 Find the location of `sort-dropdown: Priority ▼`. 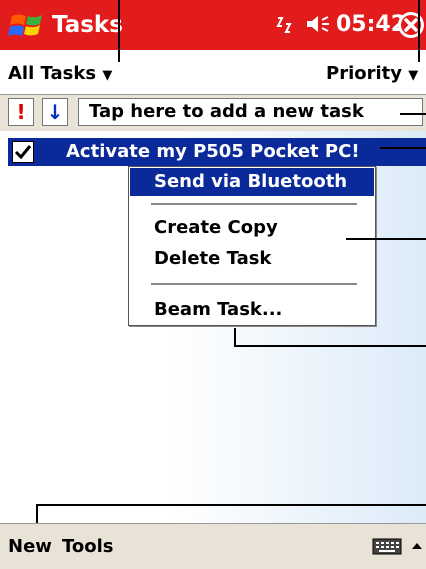

sort-dropdown: Priority ▼ is located at coordinates (372, 75).